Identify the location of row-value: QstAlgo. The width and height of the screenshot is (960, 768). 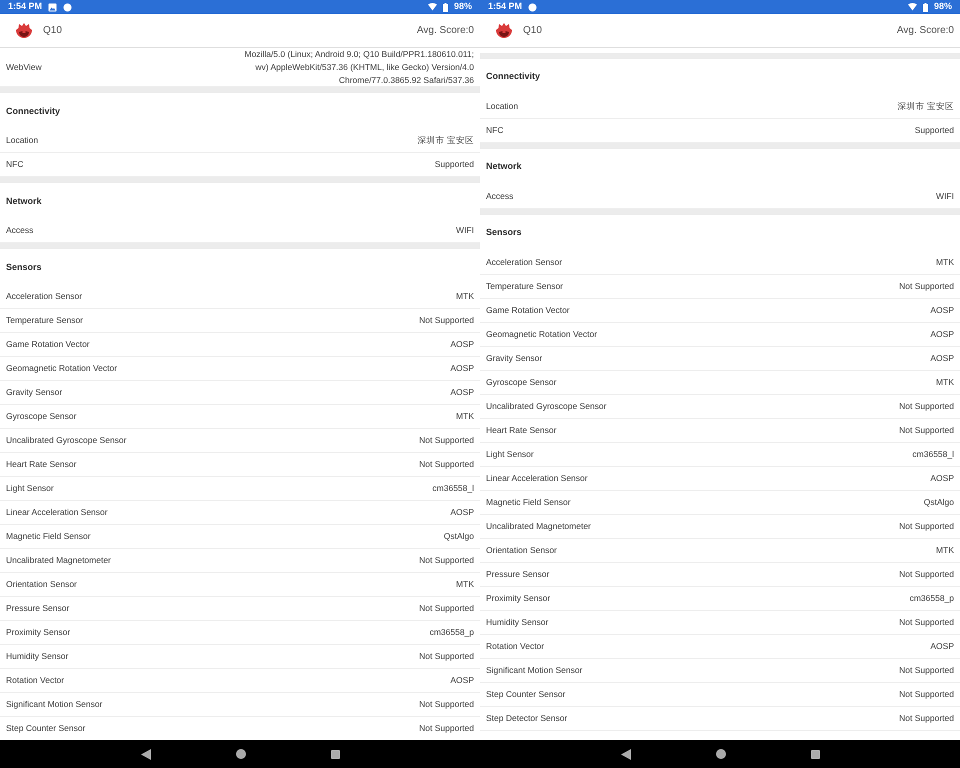
(459, 537).